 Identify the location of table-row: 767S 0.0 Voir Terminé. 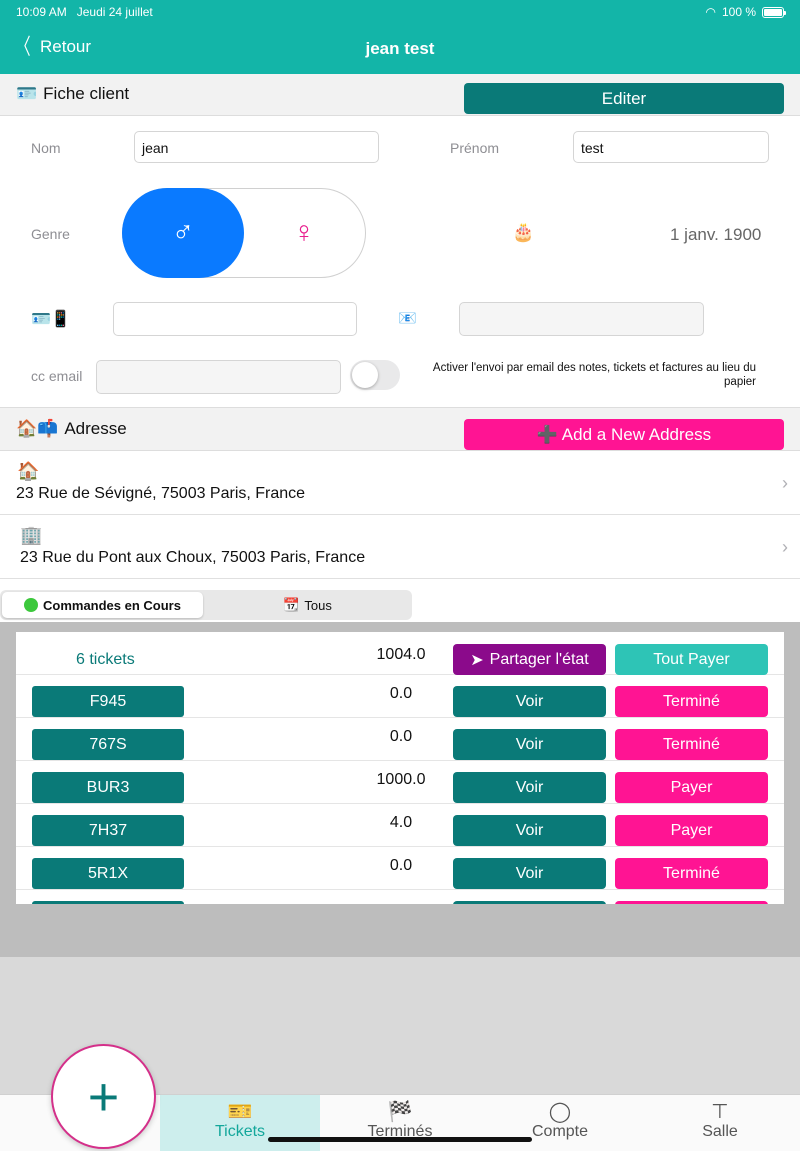
(400, 739).